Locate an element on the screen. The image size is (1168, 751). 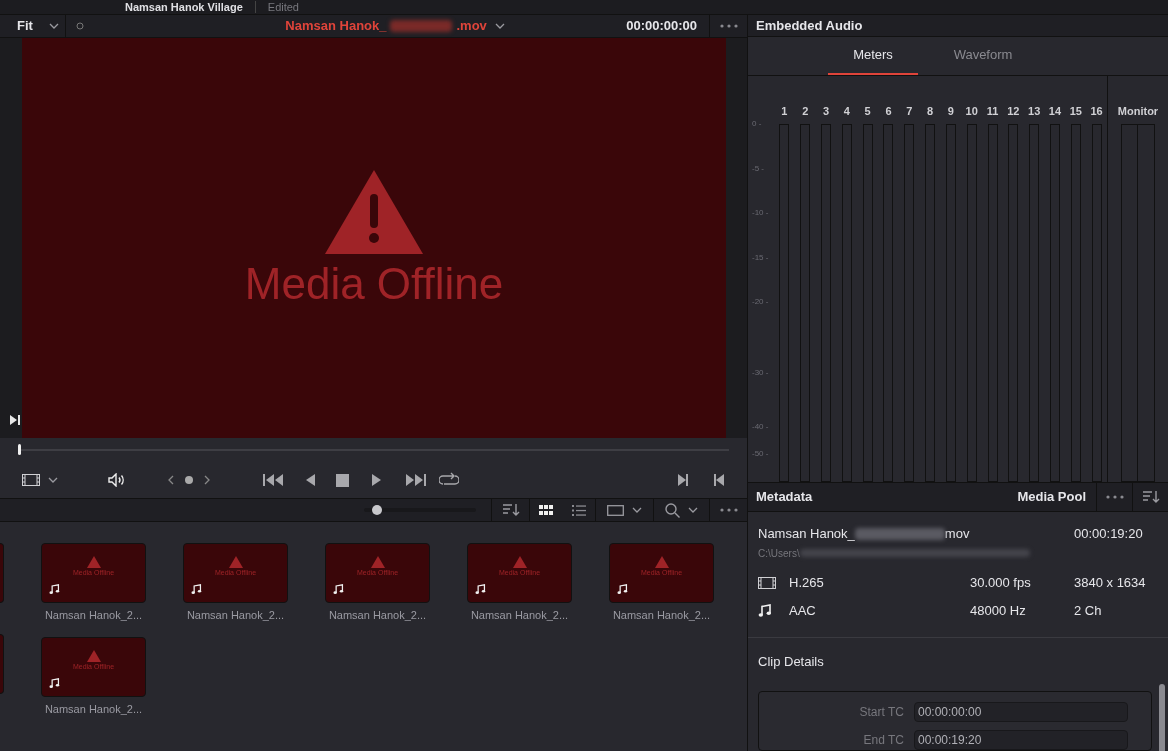
input-field: 00:00:00:00 is located at coordinates (1021, 712).